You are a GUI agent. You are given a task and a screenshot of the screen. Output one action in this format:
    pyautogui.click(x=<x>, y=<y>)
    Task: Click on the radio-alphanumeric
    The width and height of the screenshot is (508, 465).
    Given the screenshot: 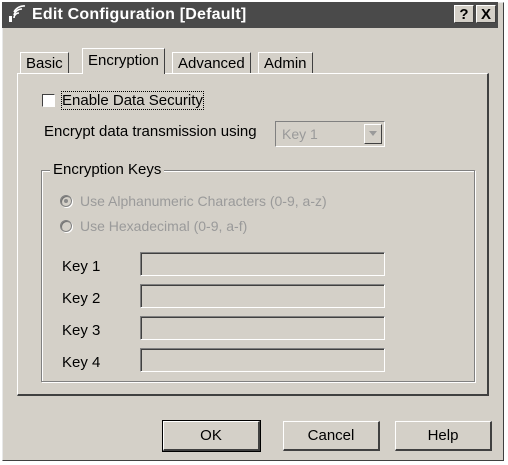 What is the action you would take?
    pyautogui.click(x=66, y=201)
    